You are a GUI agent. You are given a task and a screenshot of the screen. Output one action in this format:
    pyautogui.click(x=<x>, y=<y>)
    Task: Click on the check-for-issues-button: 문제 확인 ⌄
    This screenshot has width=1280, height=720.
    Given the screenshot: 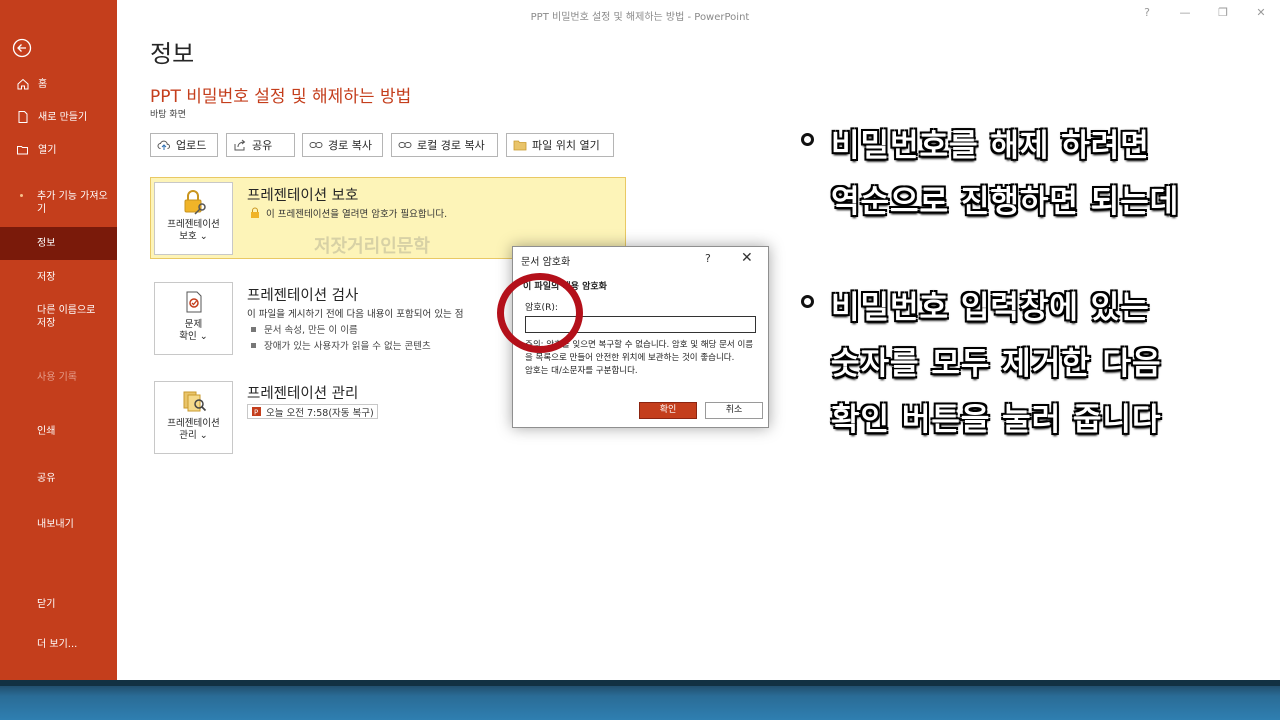 What is the action you would take?
    pyautogui.click(x=193, y=318)
    